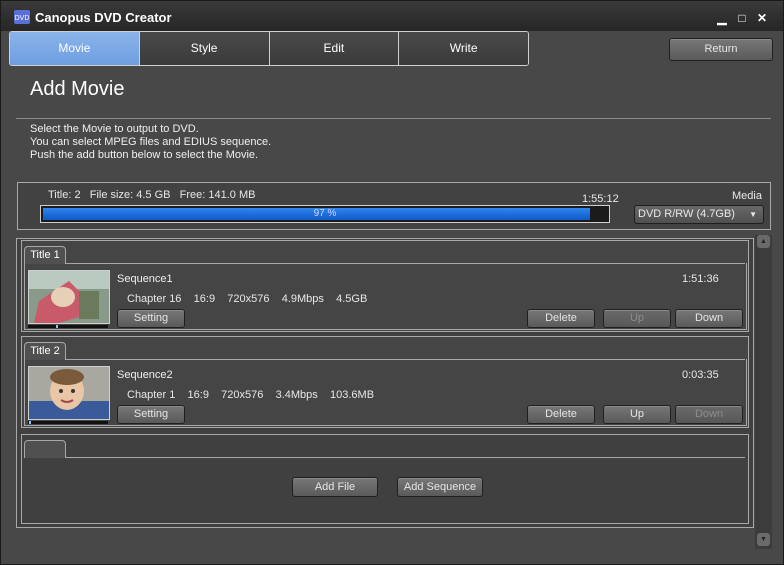 This screenshot has width=784, height=565. I want to click on media-select-value: DVD R/RW (4.7GB), so click(686, 214).